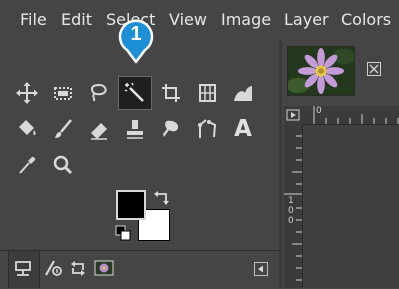 This screenshot has height=289, width=399. Describe the element at coordinates (124, 234) in the screenshot. I see `default-colors-icon` at that location.